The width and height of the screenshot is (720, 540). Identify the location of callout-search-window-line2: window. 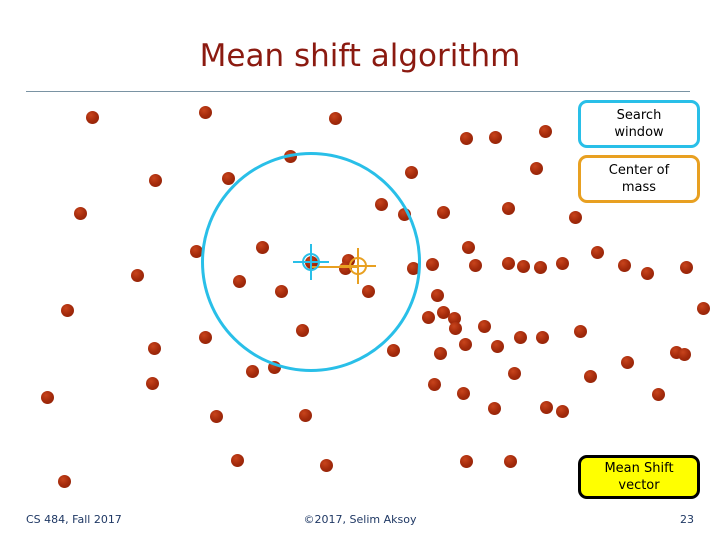
(639, 132).